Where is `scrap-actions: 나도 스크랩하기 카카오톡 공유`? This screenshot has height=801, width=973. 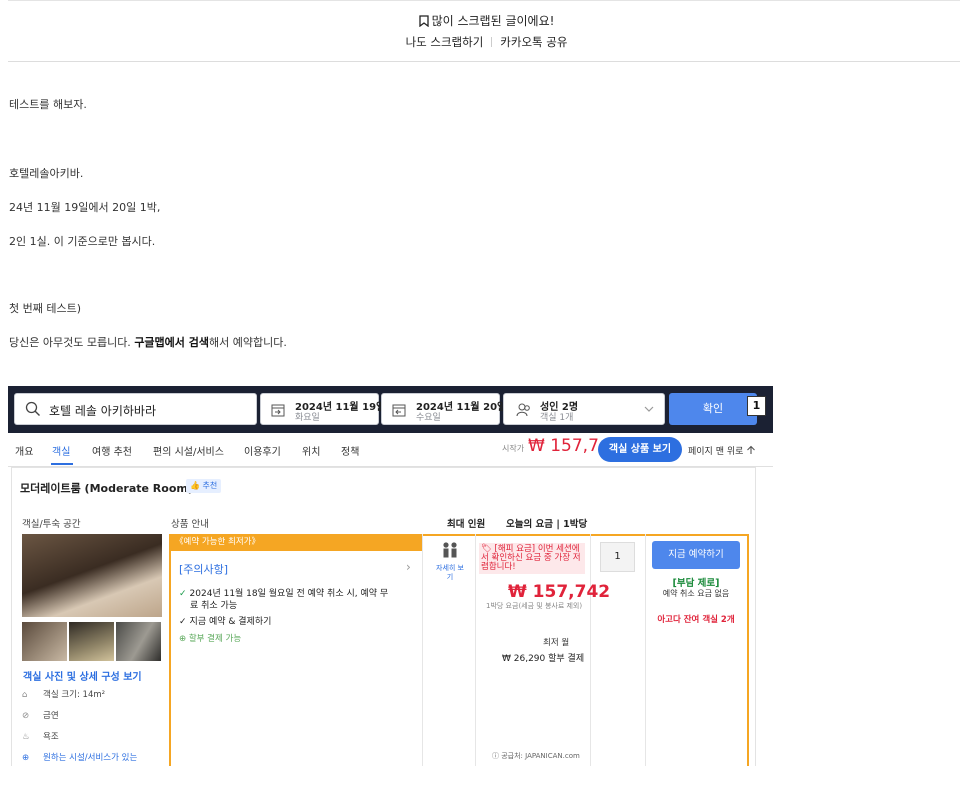
scrap-actions: 나도 스크랩하기 카카오톡 공유 is located at coordinates (486, 42).